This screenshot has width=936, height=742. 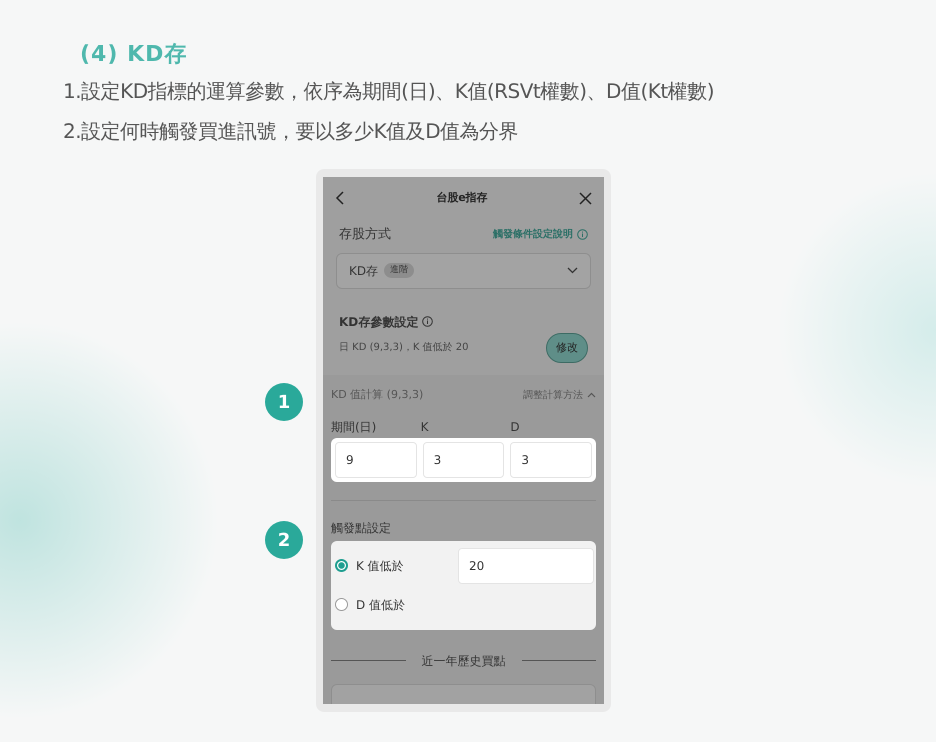 What do you see at coordinates (353, 427) in the screenshot?
I see `field-label: 期間(日)` at bounding box center [353, 427].